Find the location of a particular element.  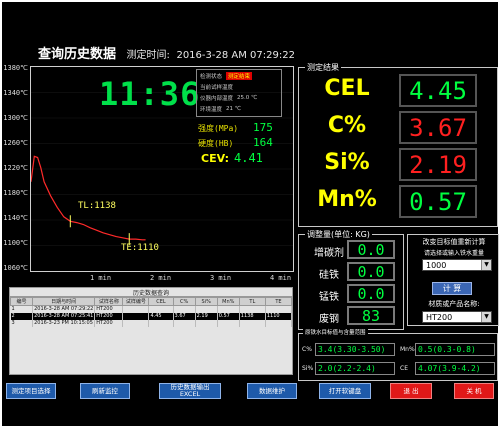

info-row: 当前试样温度 is located at coordinates (239, 86).